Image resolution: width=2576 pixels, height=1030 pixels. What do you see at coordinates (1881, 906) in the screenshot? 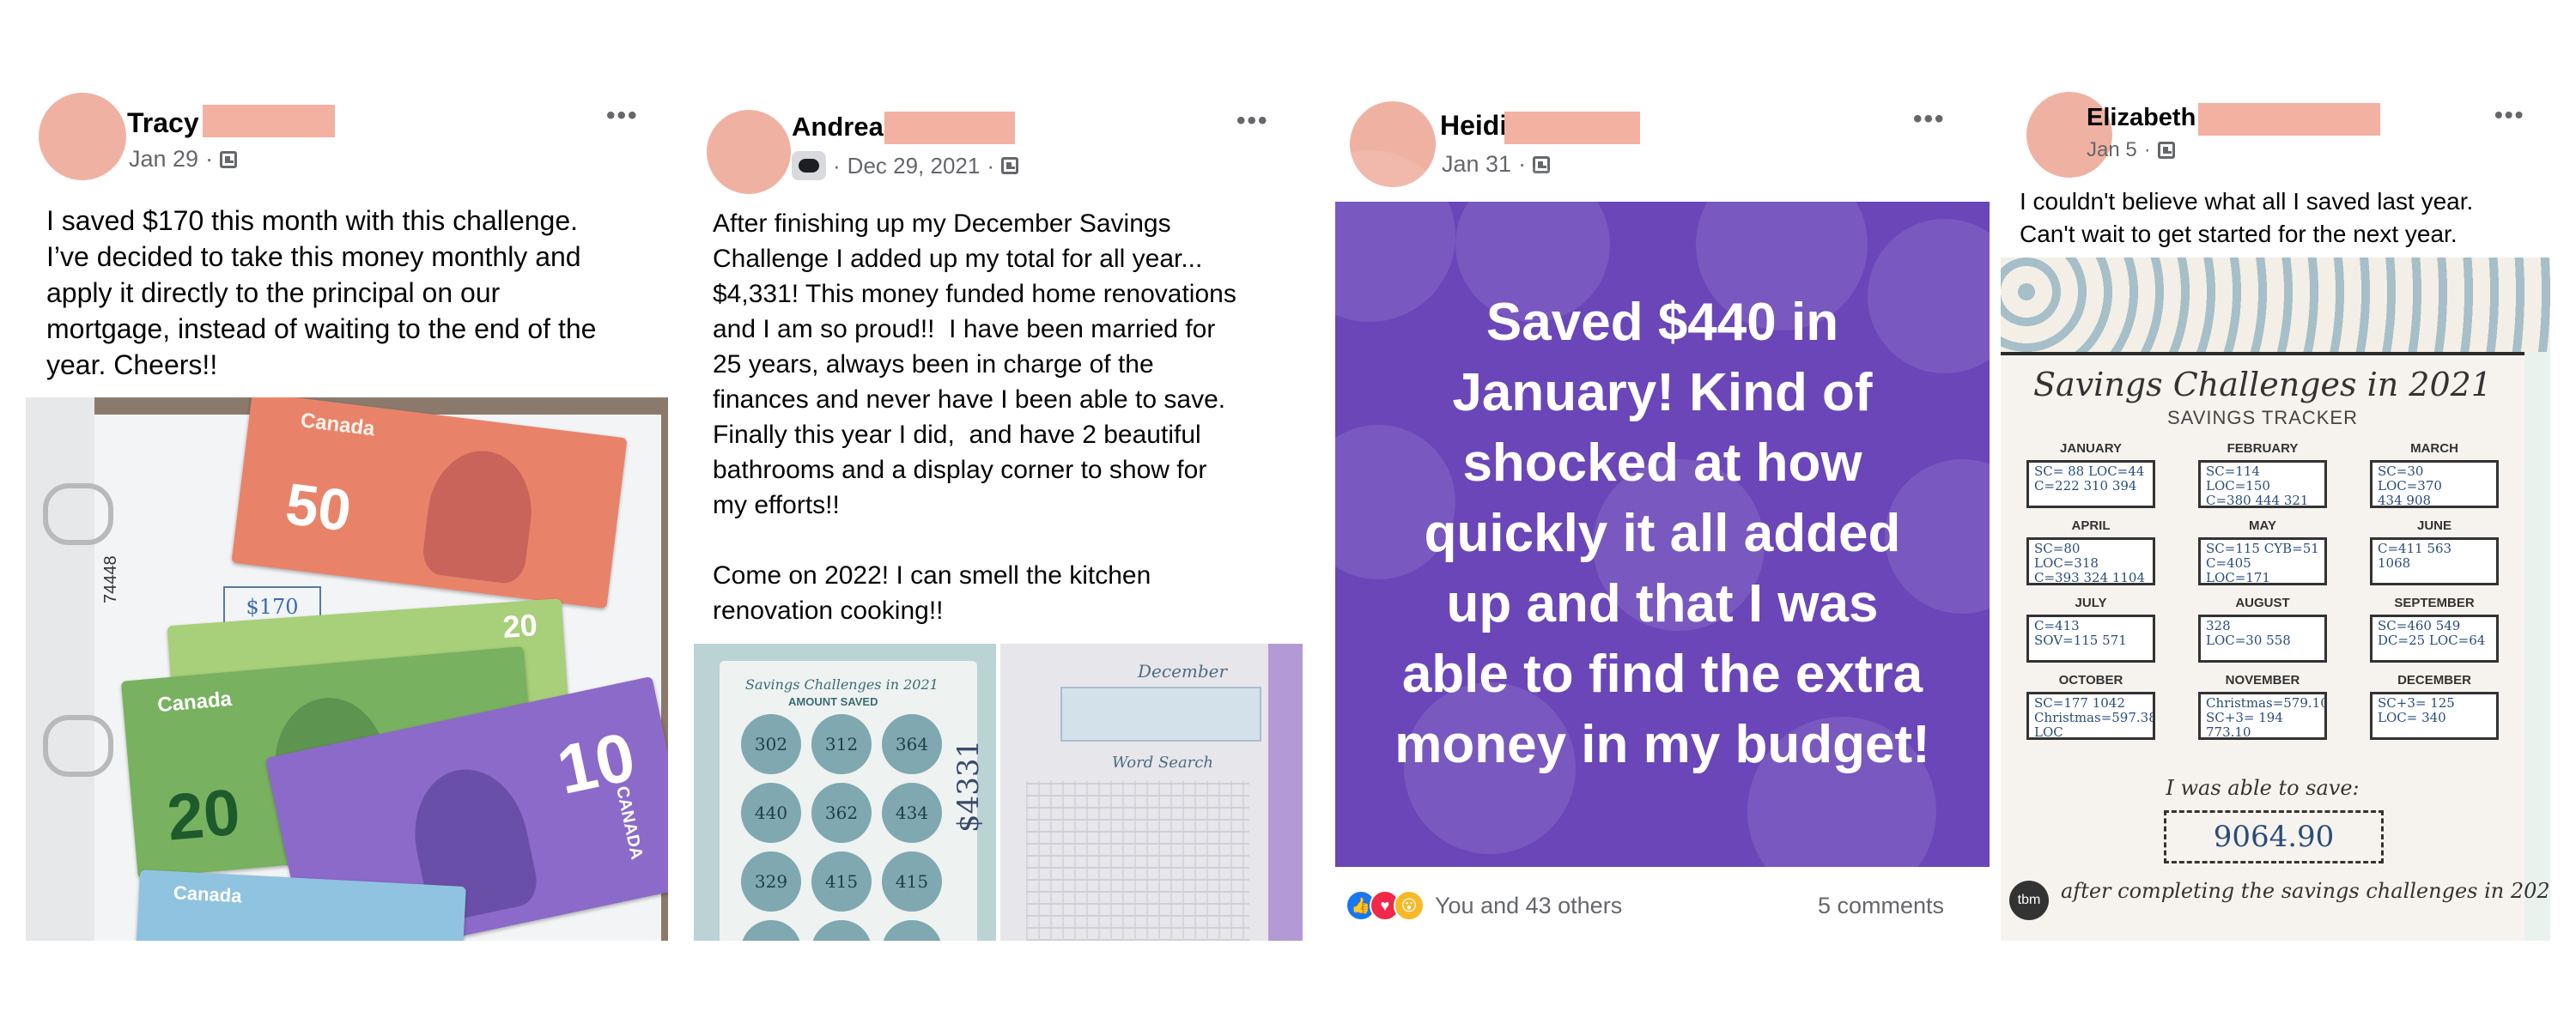
I see `comment-count: 5 comments` at bounding box center [1881, 906].